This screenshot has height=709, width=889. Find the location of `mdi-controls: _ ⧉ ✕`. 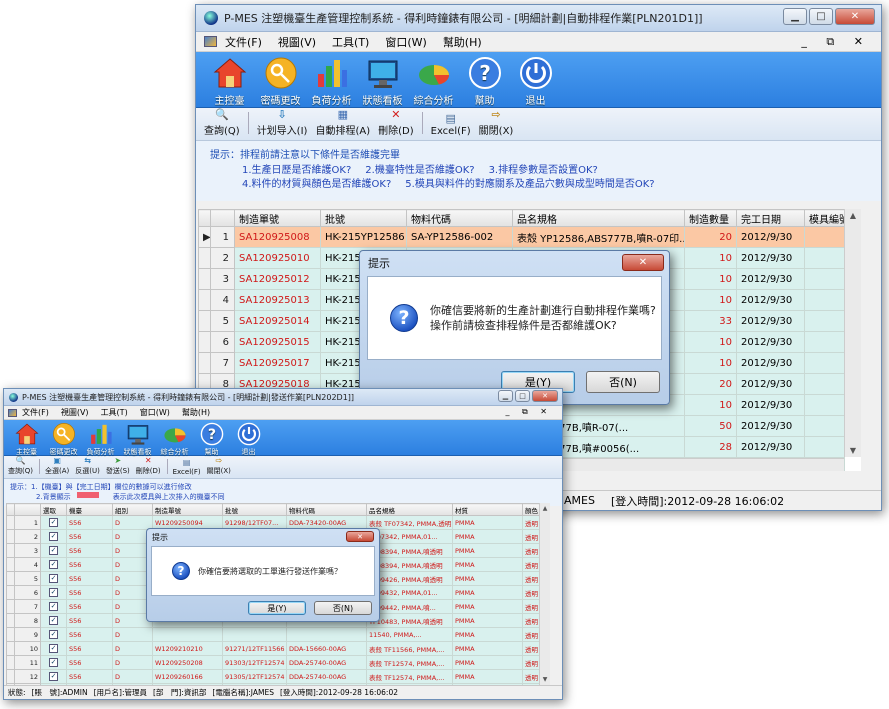

mdi-controls: _ ⧉ ✕ is located at coordinates (528, 412).